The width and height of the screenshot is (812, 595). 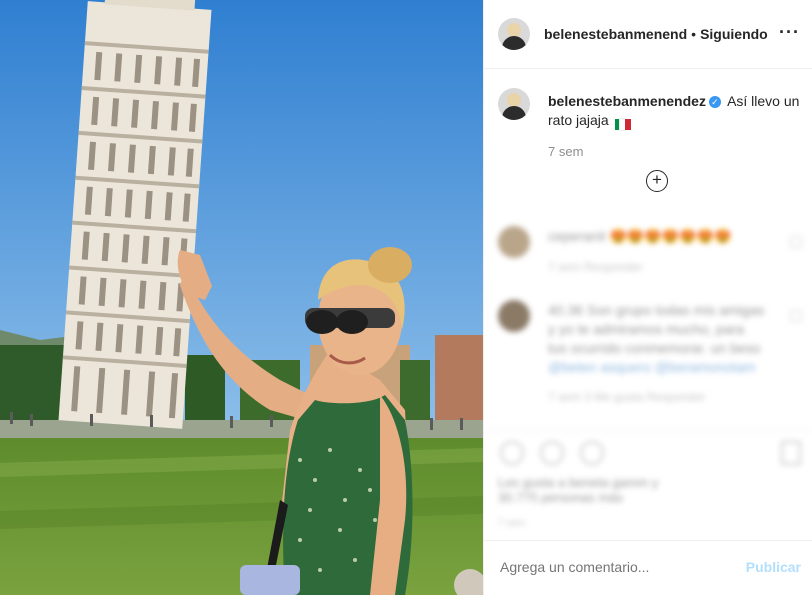 I want to click on author-username: belenestebanmenend, so click(x=615, y=34).